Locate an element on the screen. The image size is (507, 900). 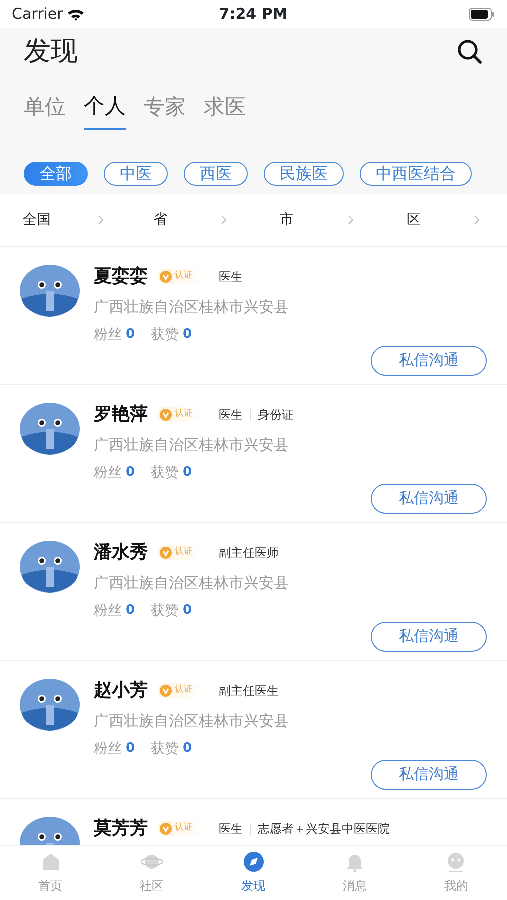
filter-chip: 中医 is located at coordinates (136, 174).